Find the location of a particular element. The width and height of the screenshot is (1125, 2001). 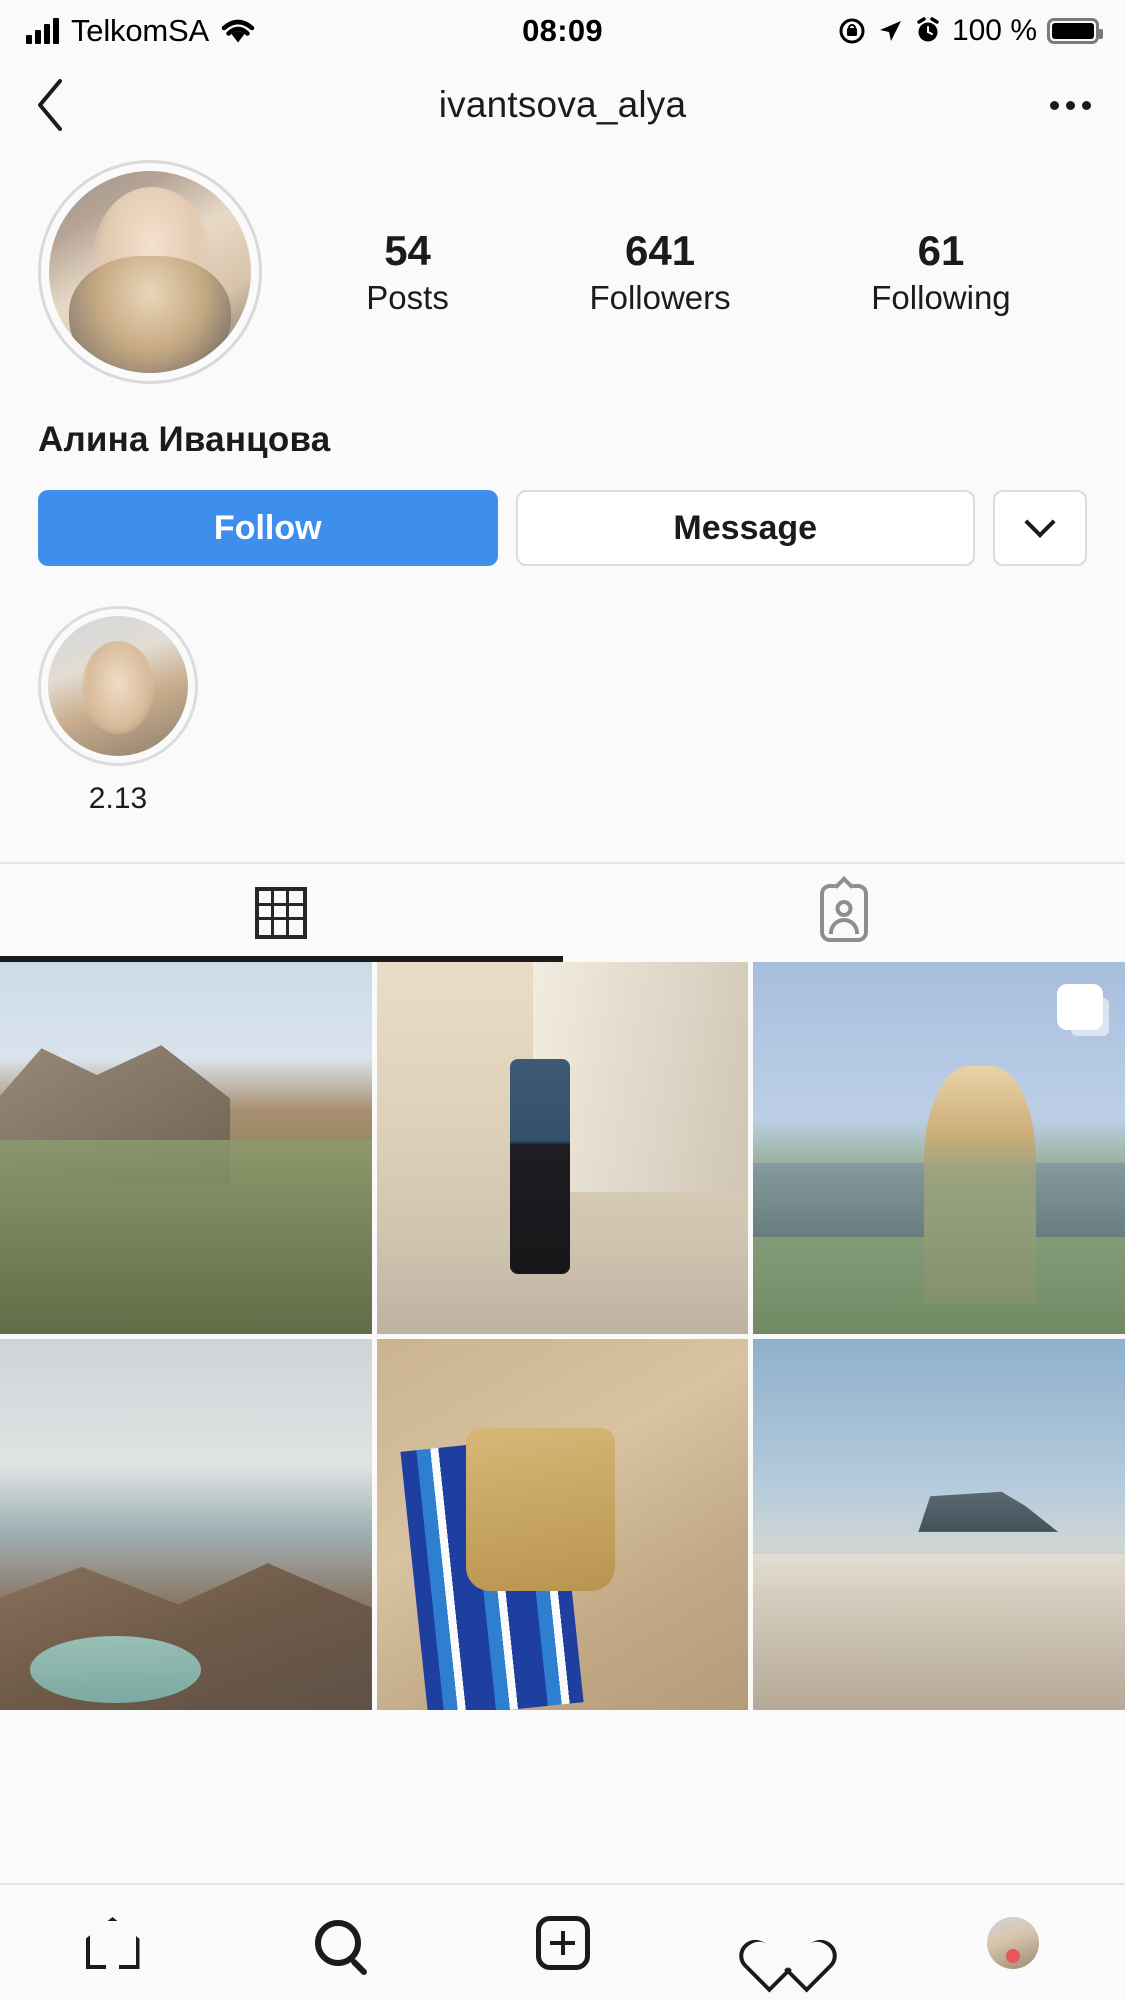

tab-tagged is located at coordinates (844, 913).